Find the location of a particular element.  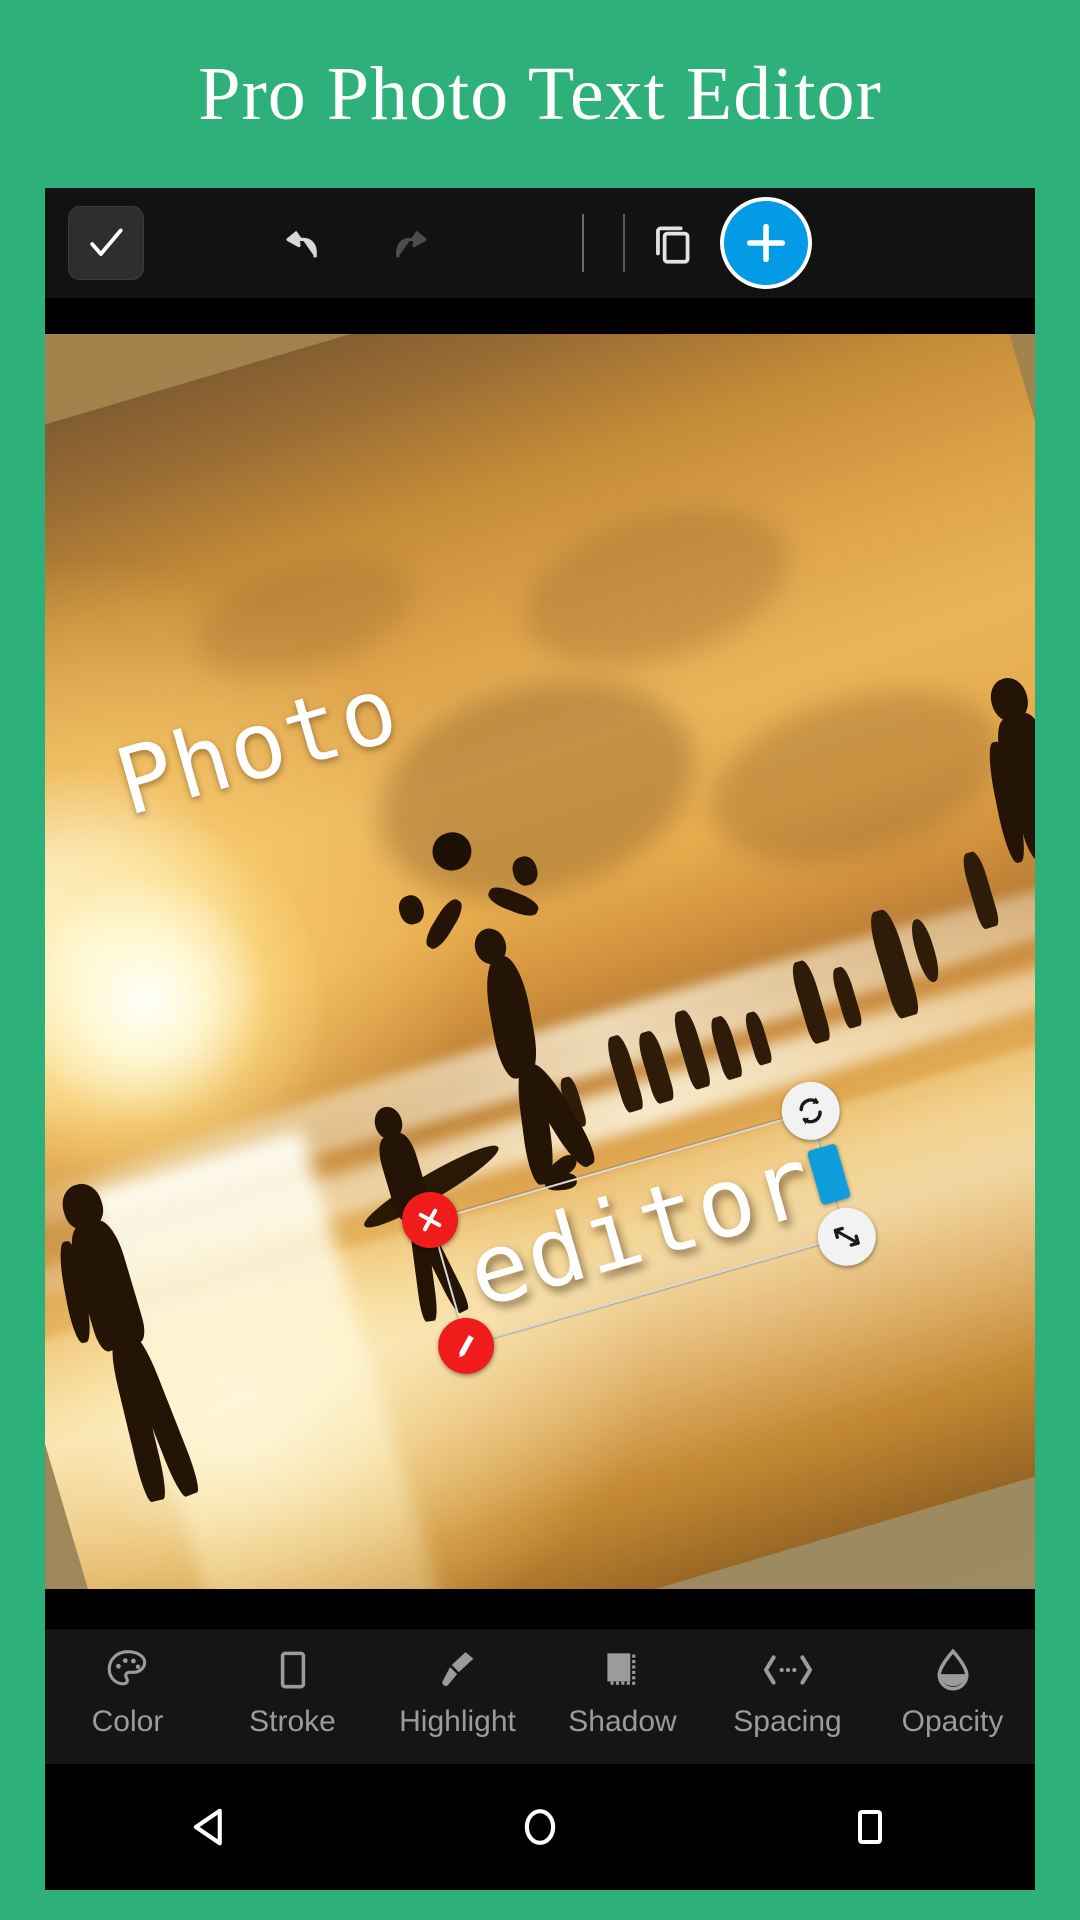

tool-label-stroke: Stroke is located at coordinates (292, 1721).